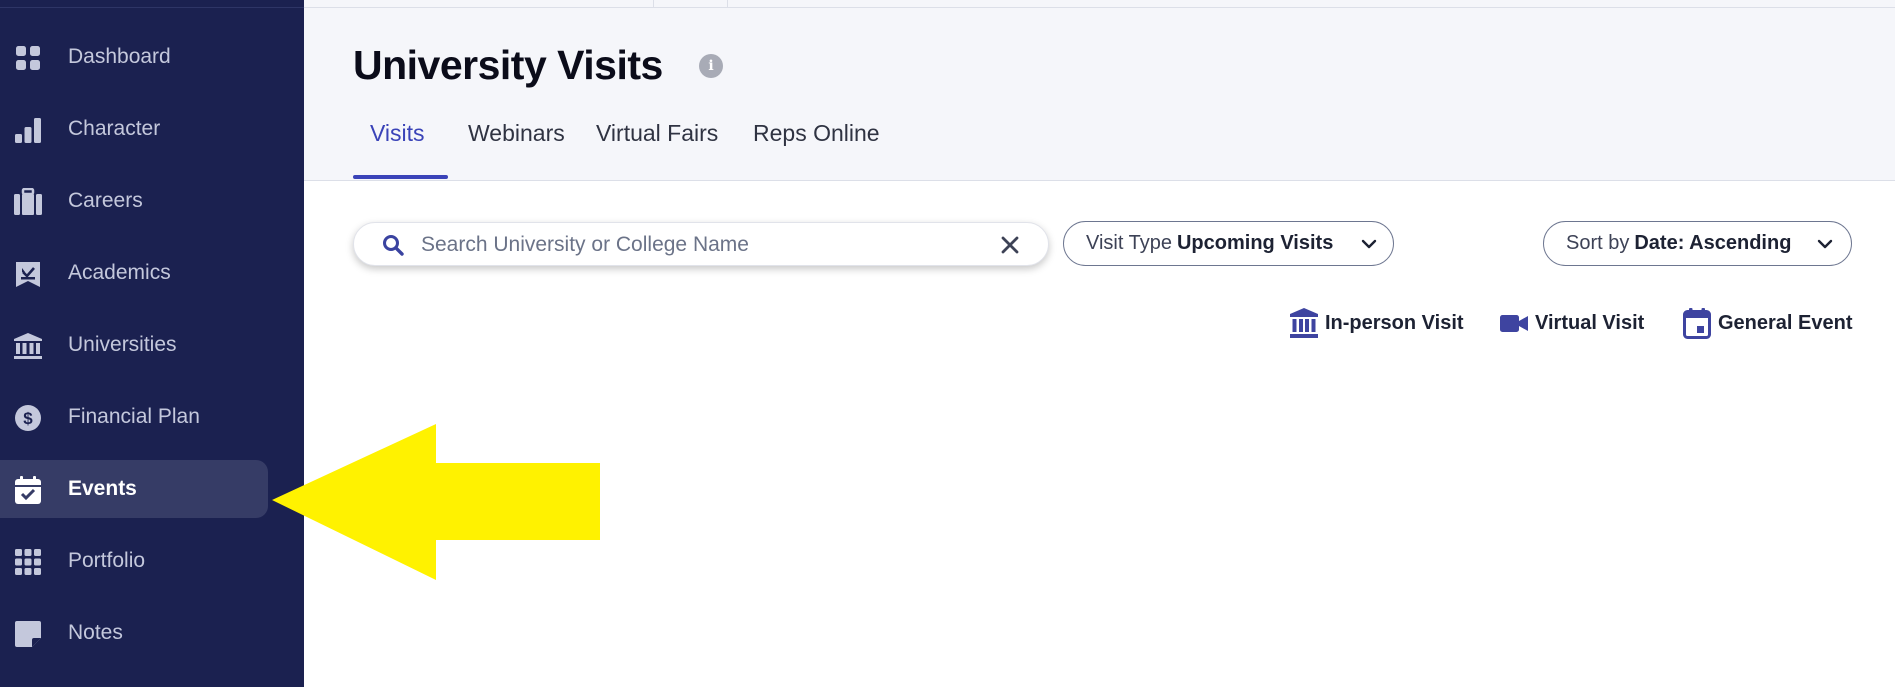  I want to click on tab-virtual-fairs: Virtual Fairs, so click(657, 133).